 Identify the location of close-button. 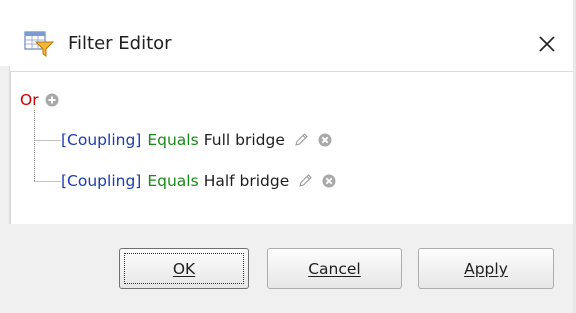
(547, 44).